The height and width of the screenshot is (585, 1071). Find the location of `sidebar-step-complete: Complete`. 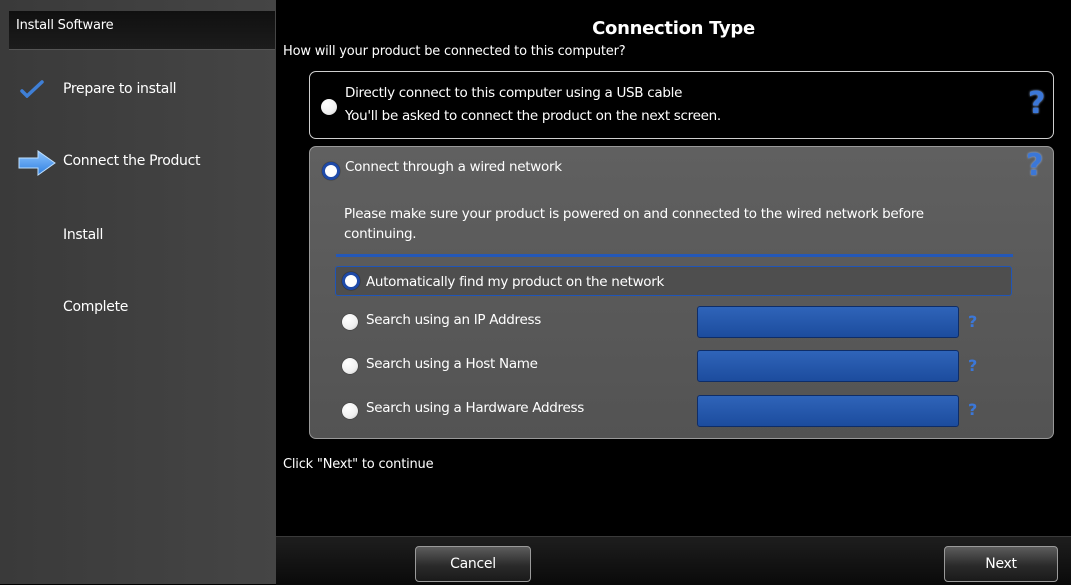

sidebar-step-complete: Complete is located at coordinates (96, 307).